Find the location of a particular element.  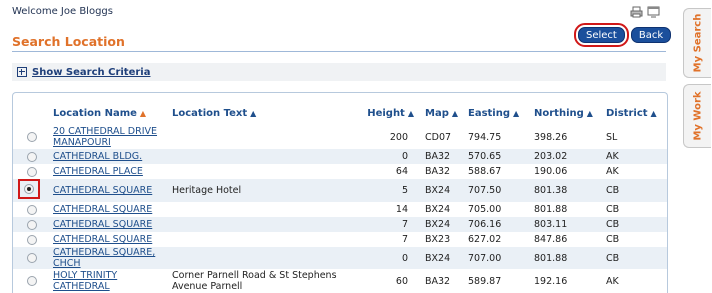

column-header-location-name: Location Name ▲ is located at coordinates (112, 113).